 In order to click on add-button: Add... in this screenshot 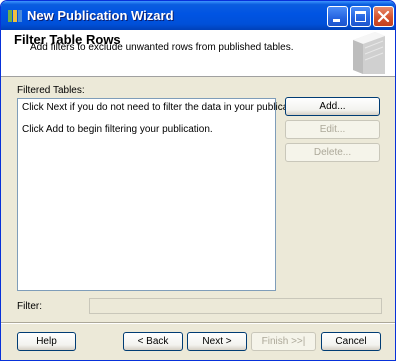, I will do `click(332, 106)`.